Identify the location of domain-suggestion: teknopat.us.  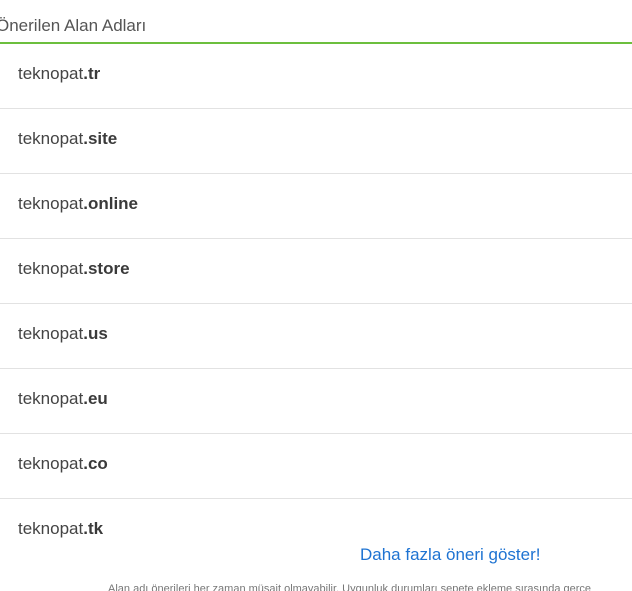
(63, 334).